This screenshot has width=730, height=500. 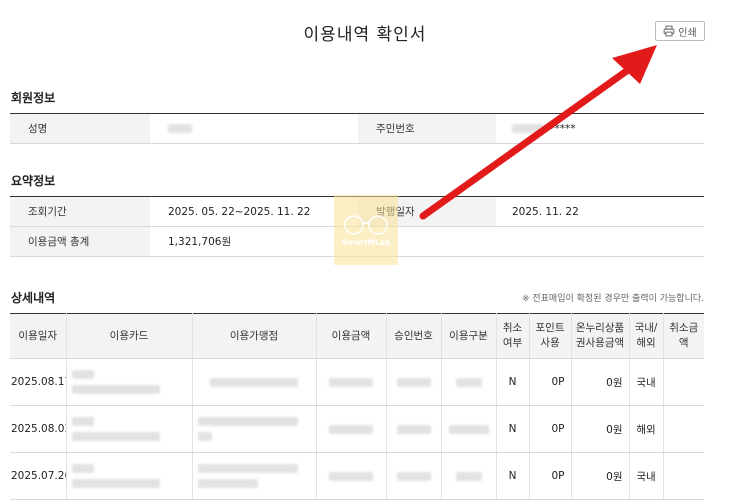 What do you see at coordinates (683, 336) in the screenshot?
I see `col-cancel-amount: 취소금액` at bounding box center [683, 336].